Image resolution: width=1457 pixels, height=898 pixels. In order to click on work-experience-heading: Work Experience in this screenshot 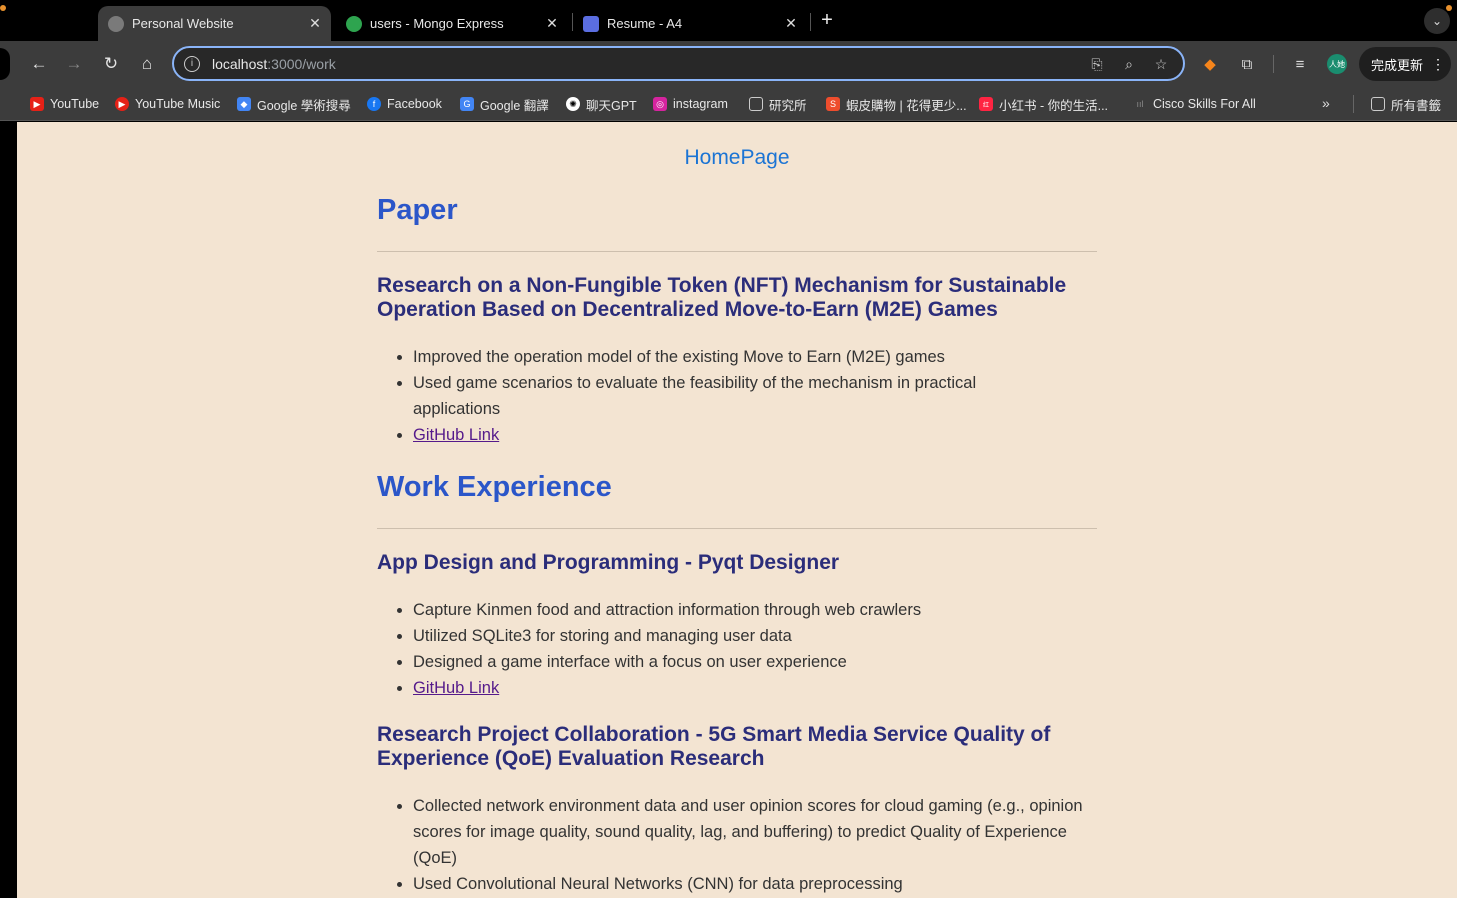, I will do `click(494, 487)`.